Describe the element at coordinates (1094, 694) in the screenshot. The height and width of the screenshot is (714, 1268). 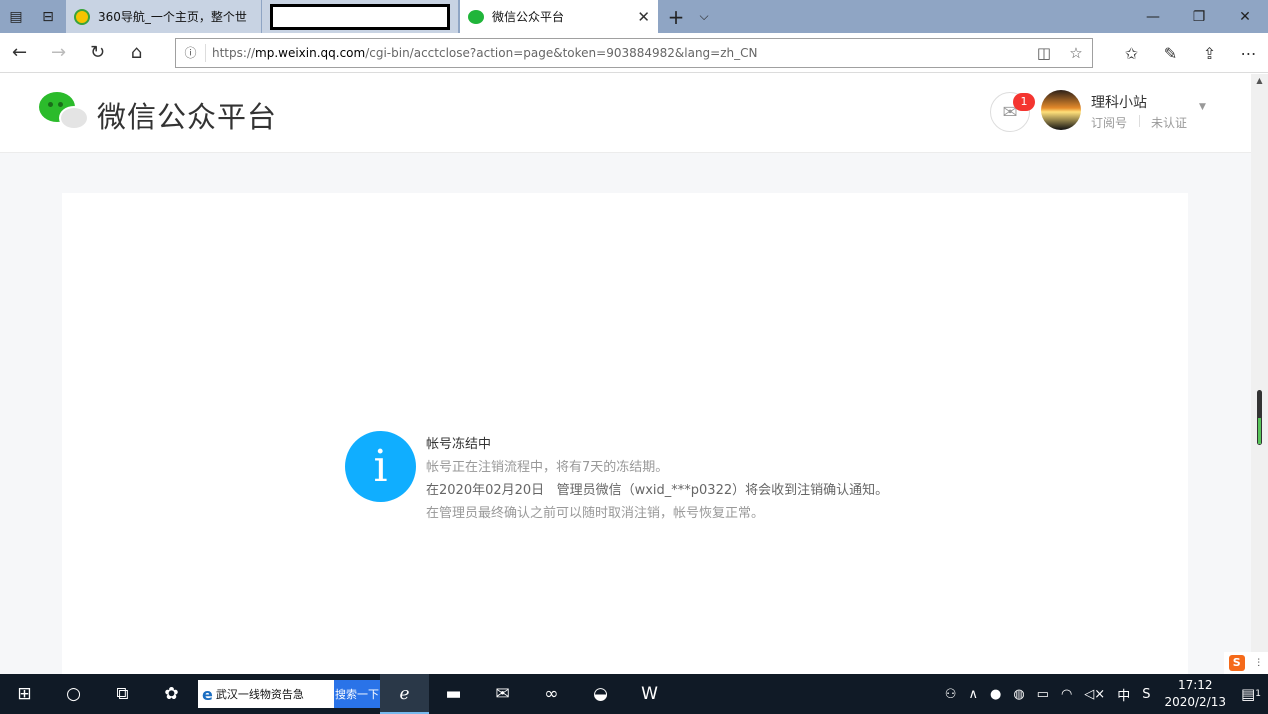
I see `volume-muted-icon: ◁×` at that location.